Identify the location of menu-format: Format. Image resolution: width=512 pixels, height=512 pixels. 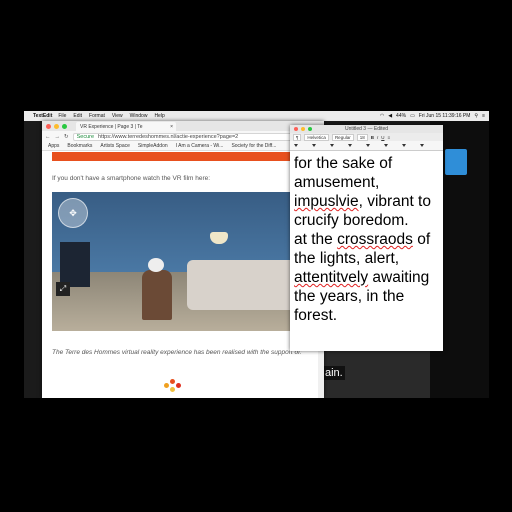
(97, 116).